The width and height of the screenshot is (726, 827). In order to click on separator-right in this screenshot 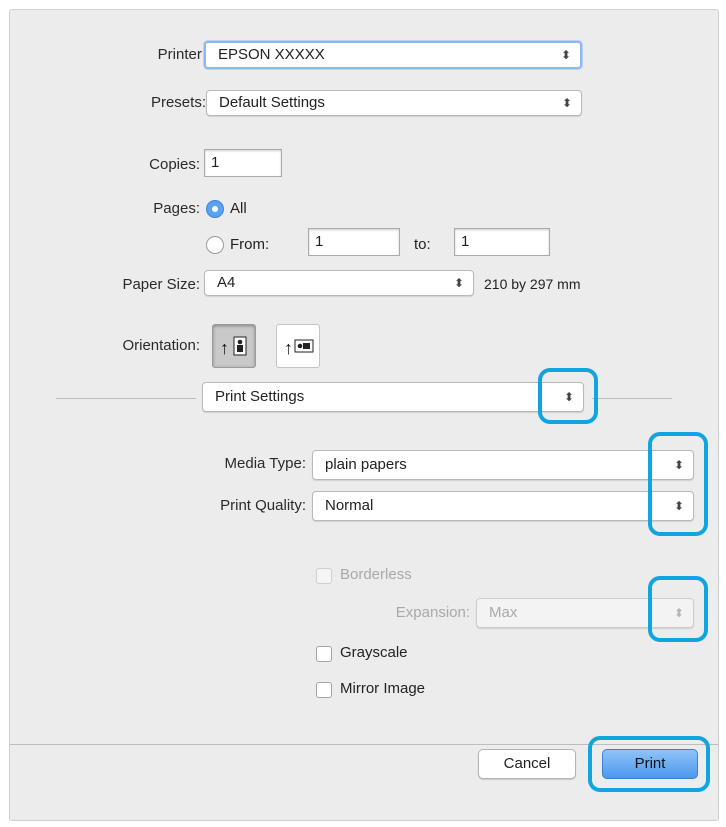, I will do `click(632, 398)`.